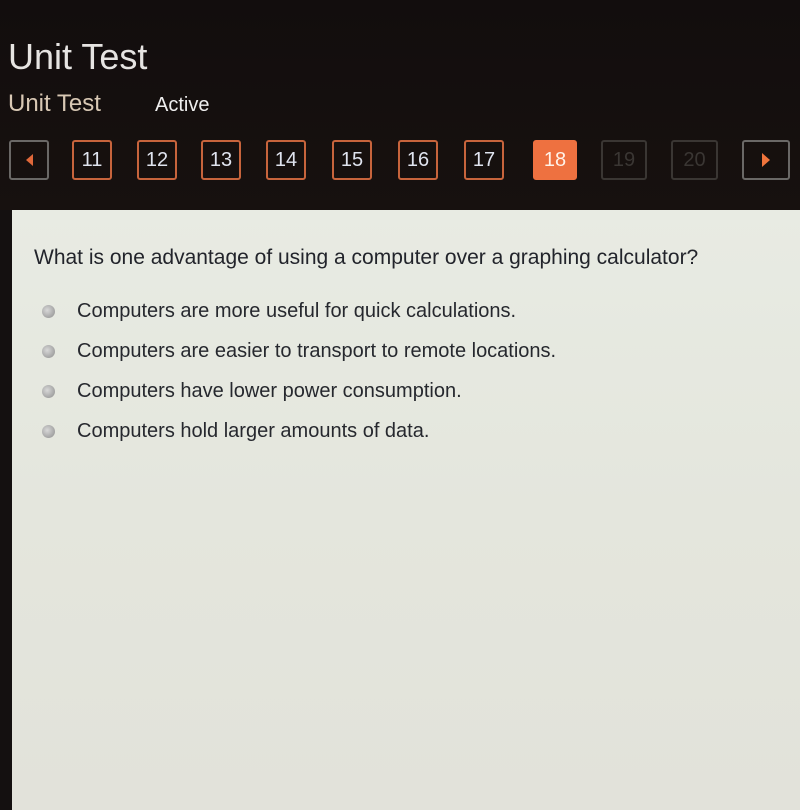  What do you see at coordinates (78, 56) in the screenshot?
I see `page-title: Unit Test` at bounding box center [78, 56].